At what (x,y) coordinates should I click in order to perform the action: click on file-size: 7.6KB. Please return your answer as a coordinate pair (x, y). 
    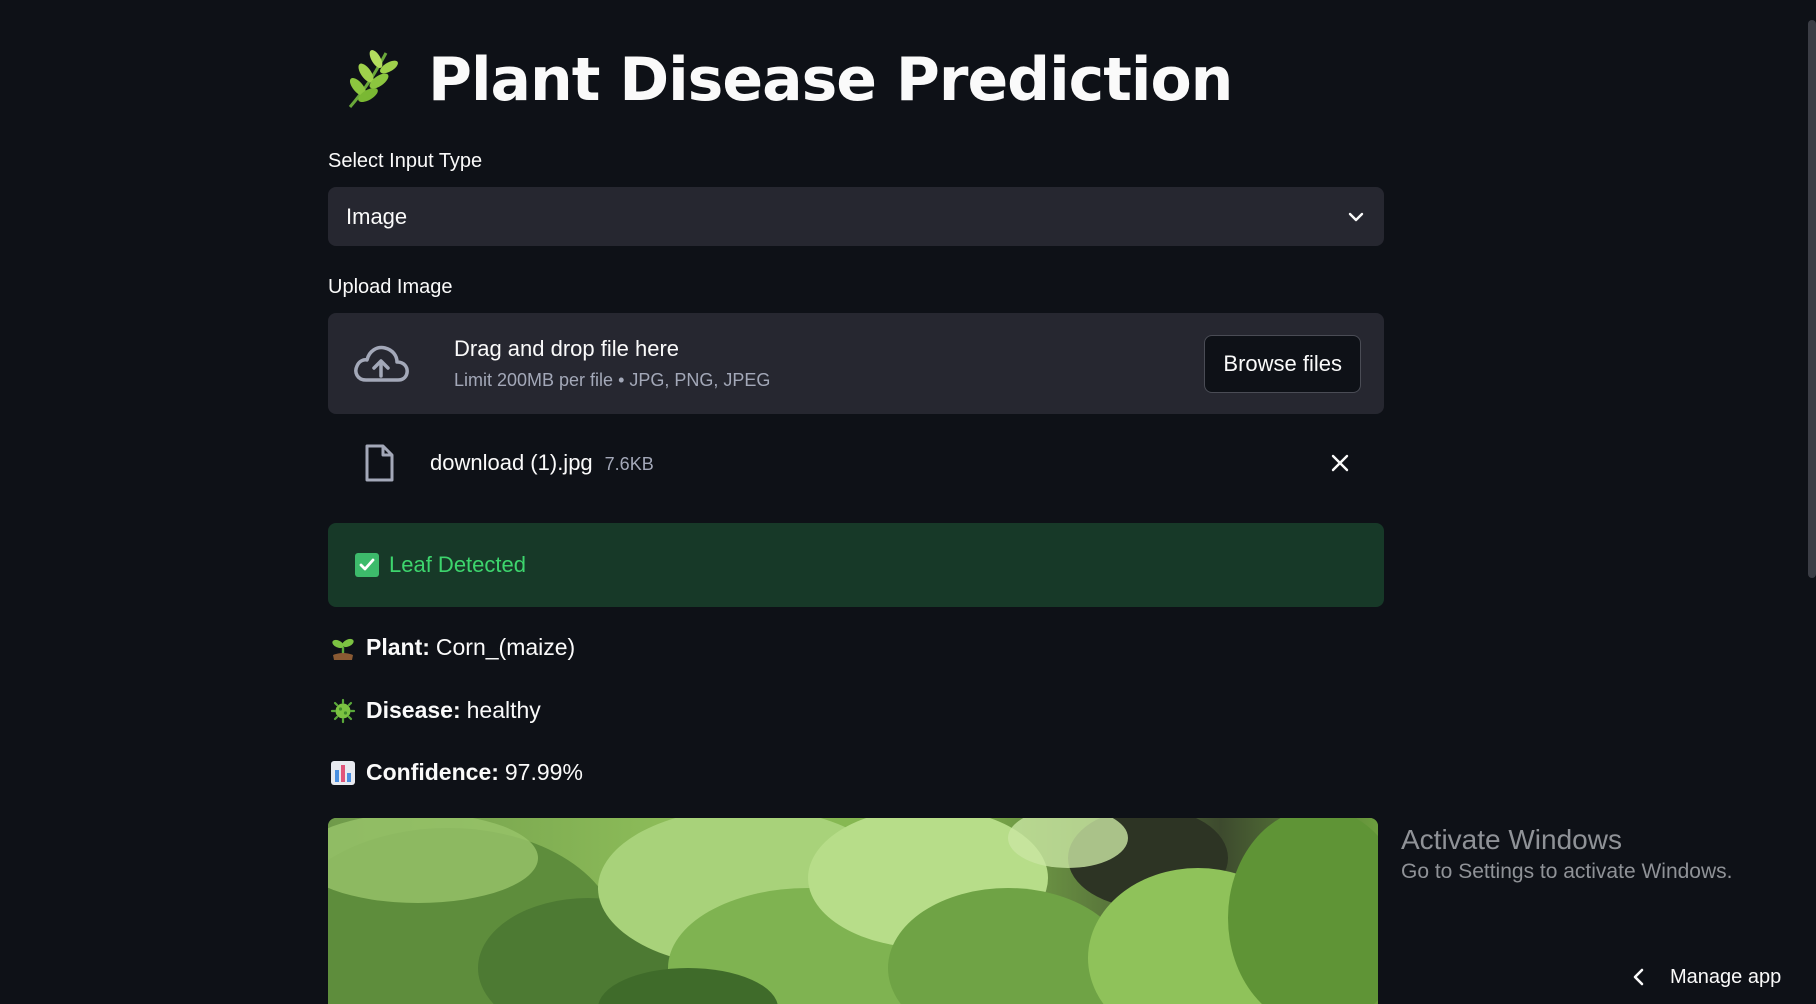
    Looking at the image, I should click on (629, 463).